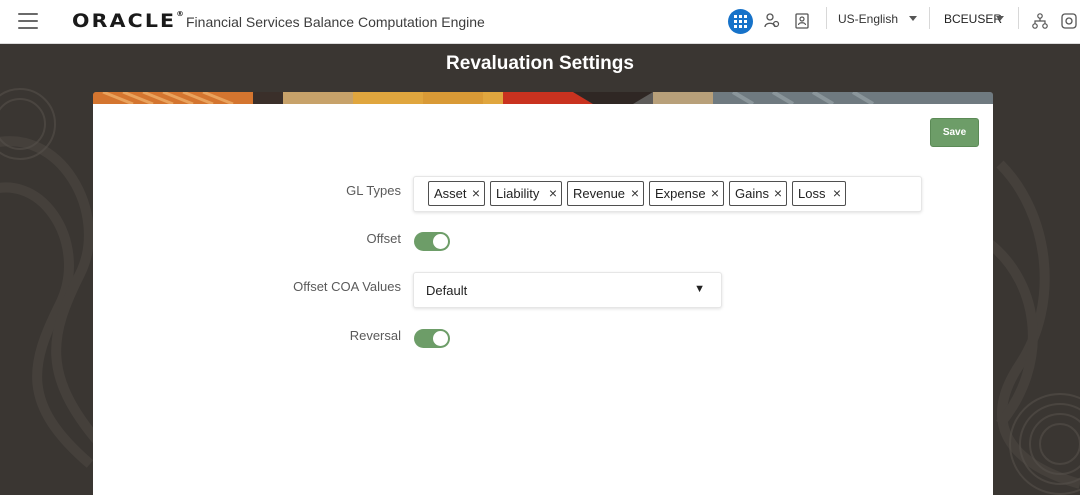 The image size is (1080, 495). What do you see at coordinates (954, 132) in the screenshot?
I see `save-button: Save` at bounding box center [954, 132].